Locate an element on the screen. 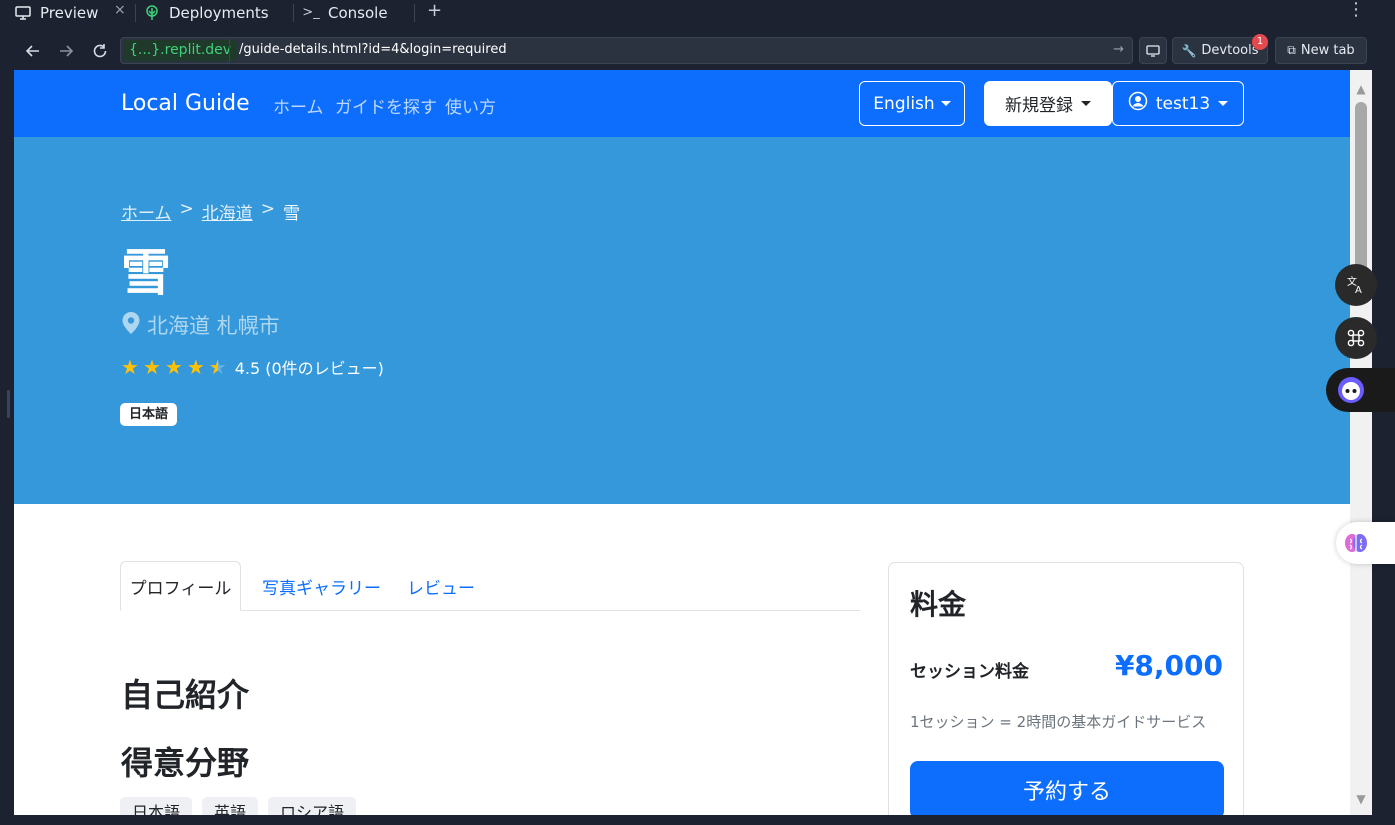 This screenshot has height=825, width=1395. new-tab-label: New tab is located at coordinates (1327, 50).